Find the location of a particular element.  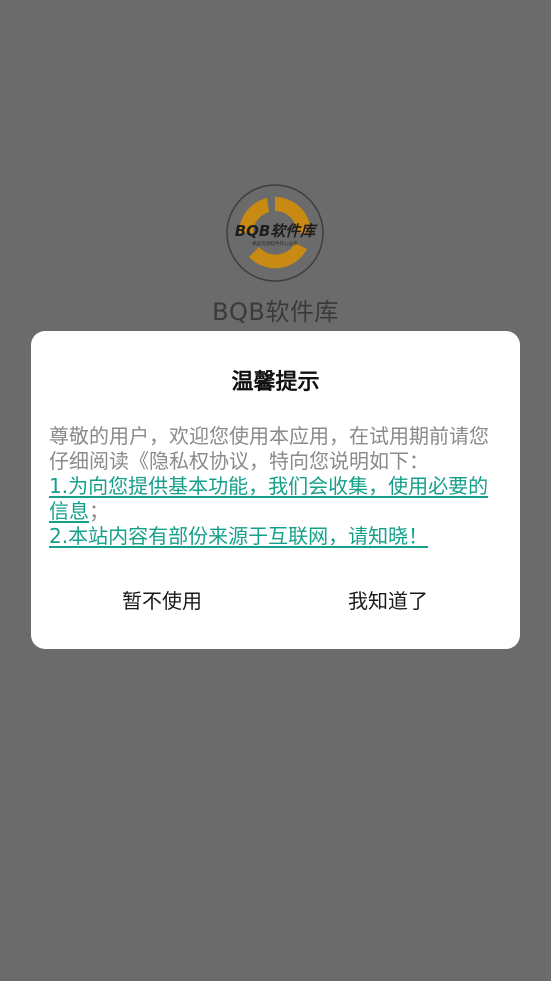

decline-button: 暂不使用 is located at coordinates (162, 601).